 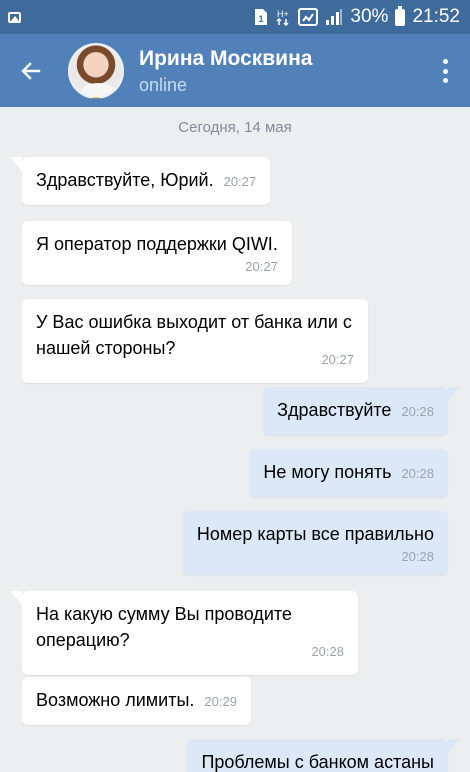 I want to click on status-right: 1 H+ 30% 21:52, so click(x=357, y=16).